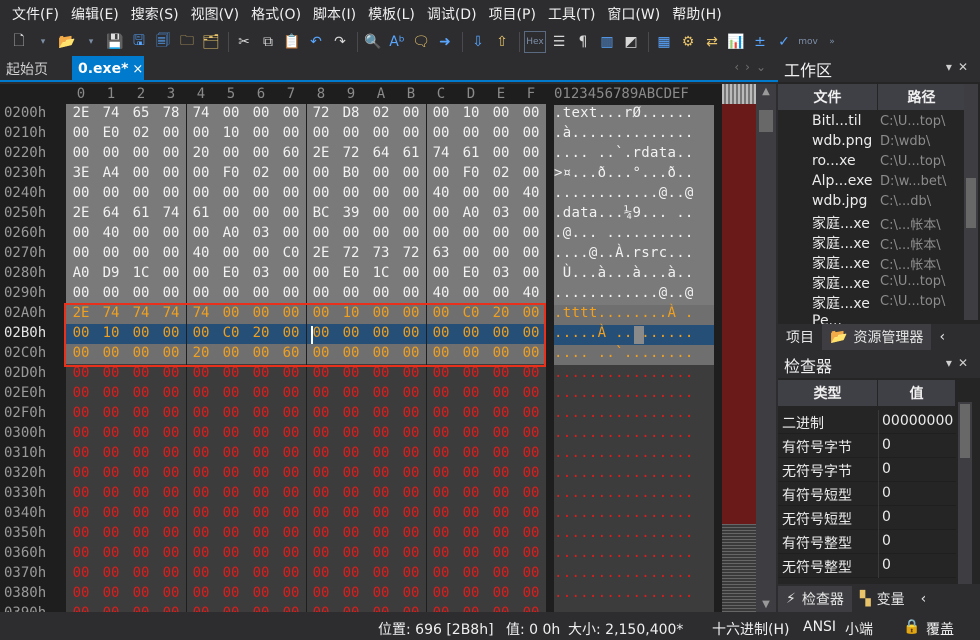 Image resolution: width=980 pixels, height=640 pixels. I want to click on ascii-text: .... ..`.rdata.., so click(634, 155).